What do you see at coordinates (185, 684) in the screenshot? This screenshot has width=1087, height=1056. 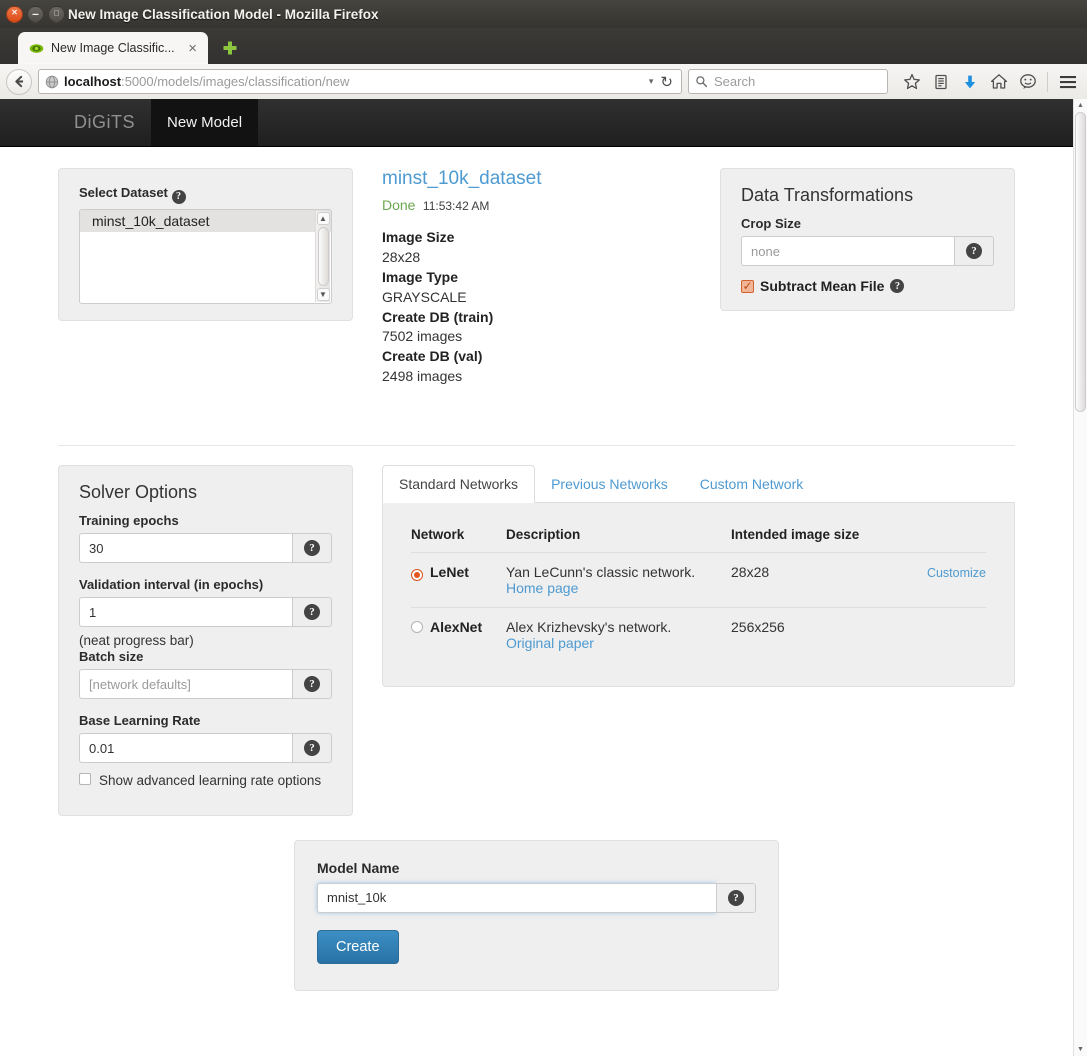 I see `batch-size-input` at bounding box center [185, 684].